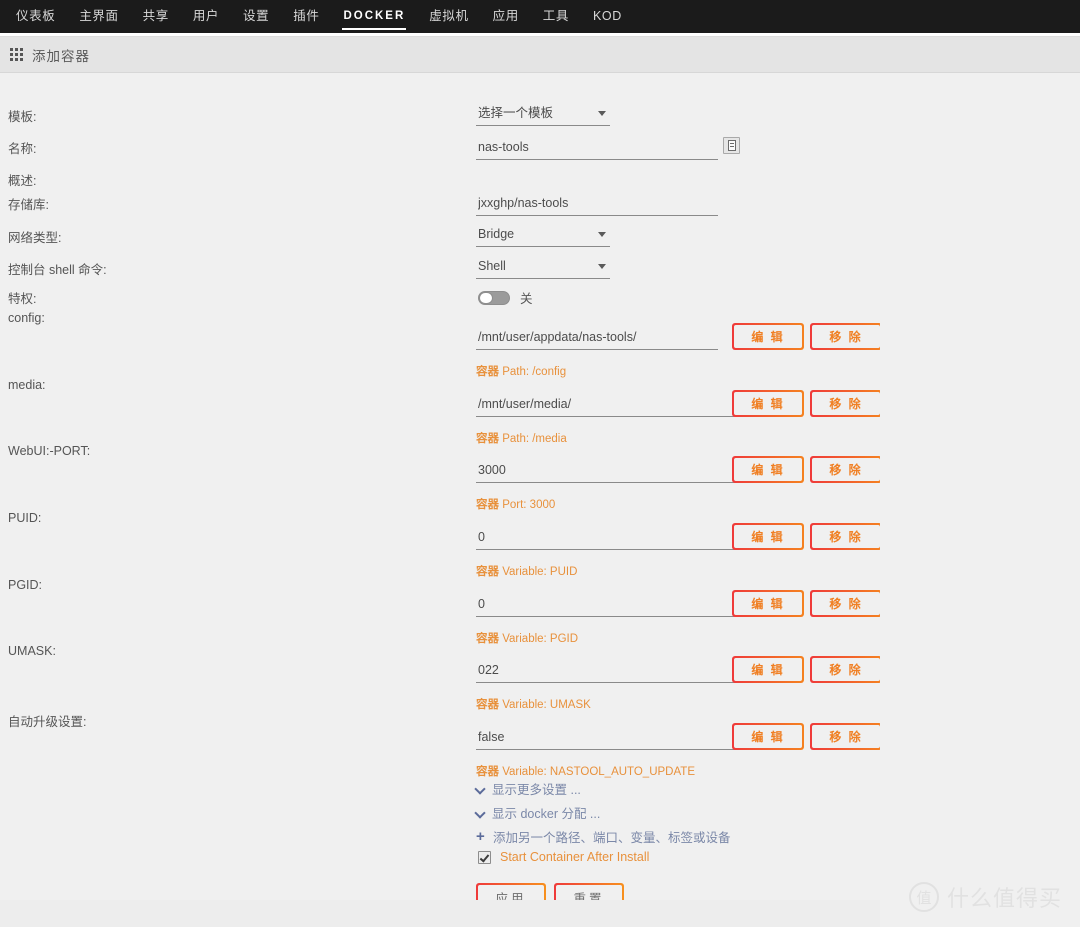 The image size is (1080, 927). I want to click on start-container-checkbox-row: Start Container After Install, so click(563, 857).